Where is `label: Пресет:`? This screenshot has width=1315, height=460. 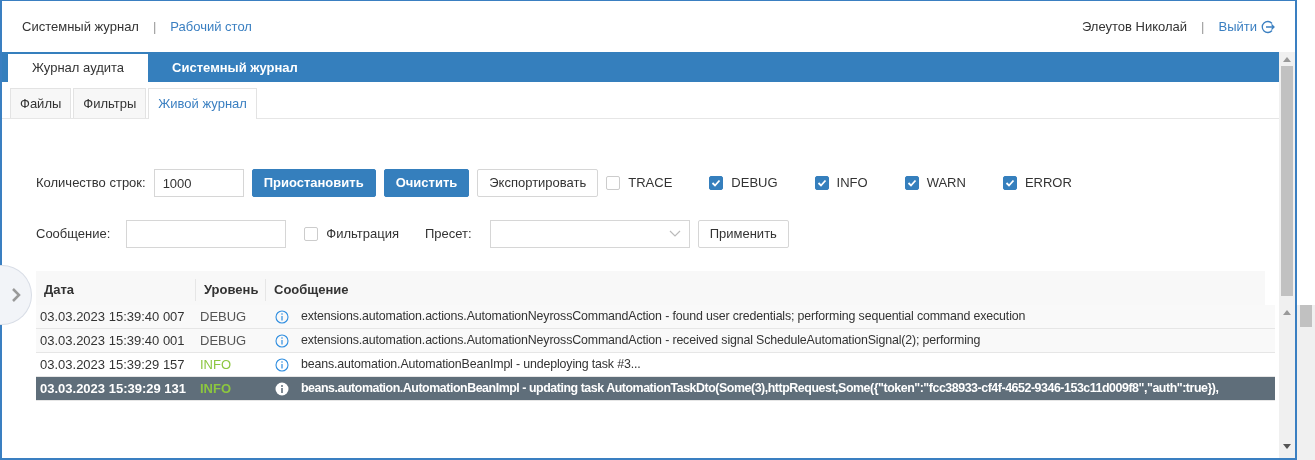
label: Пресет: is located at coordinates (448, 234).